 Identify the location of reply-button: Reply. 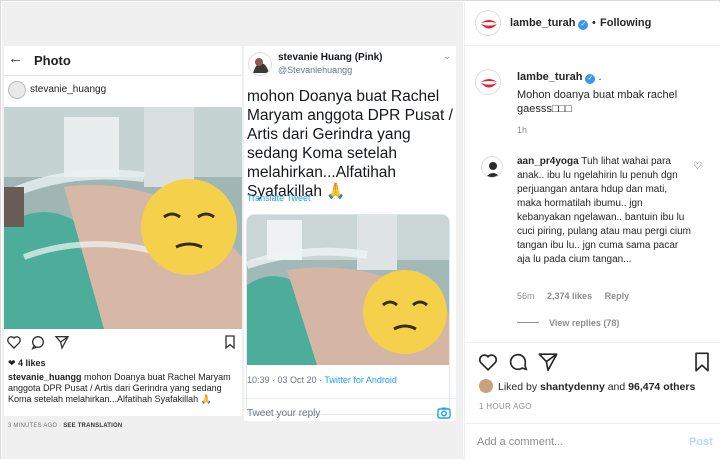
(617, 296).